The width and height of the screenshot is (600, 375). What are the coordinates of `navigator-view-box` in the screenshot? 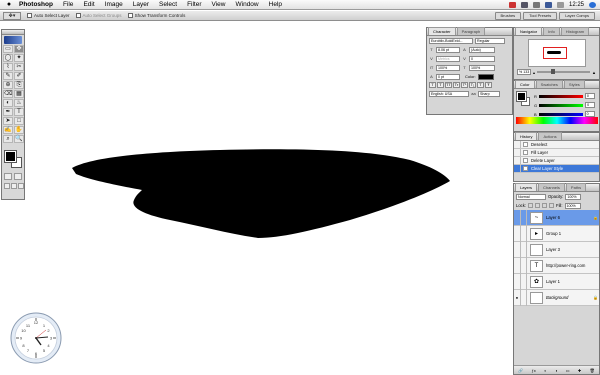 It's located at (555, 53).